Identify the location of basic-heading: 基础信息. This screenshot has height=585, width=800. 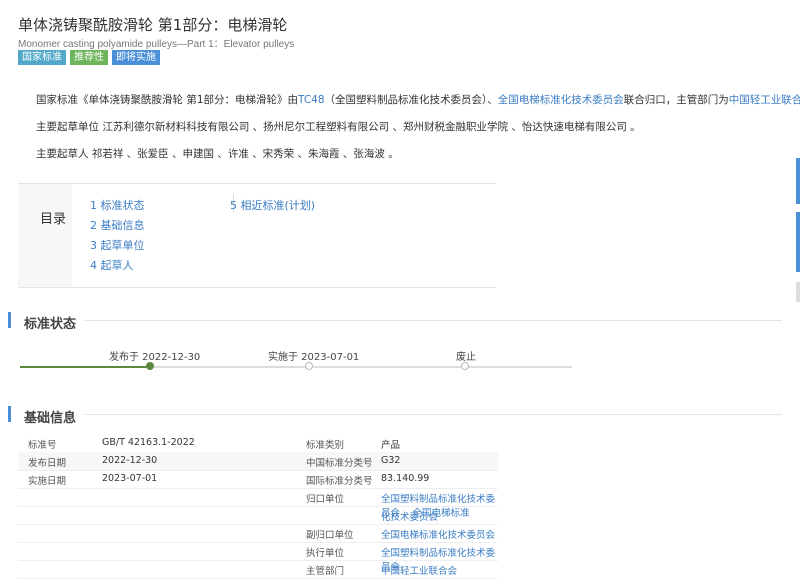
(50, 418).